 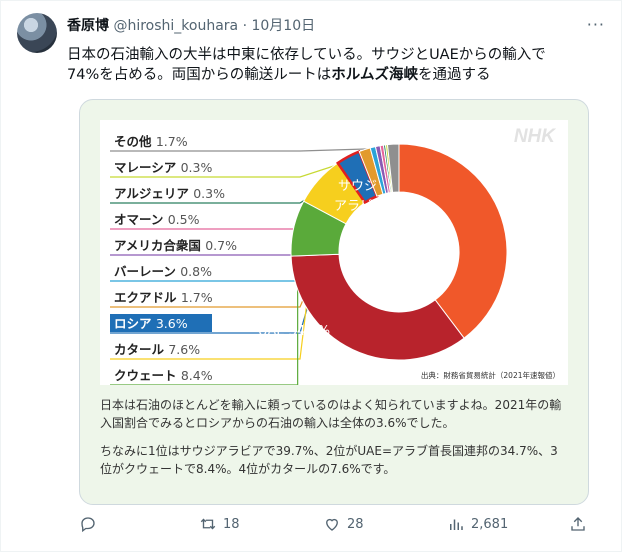 What do you see at coordinates (343, 524) in the screenshot?
I see `like-button: 28` at bounding box center [343, 524].